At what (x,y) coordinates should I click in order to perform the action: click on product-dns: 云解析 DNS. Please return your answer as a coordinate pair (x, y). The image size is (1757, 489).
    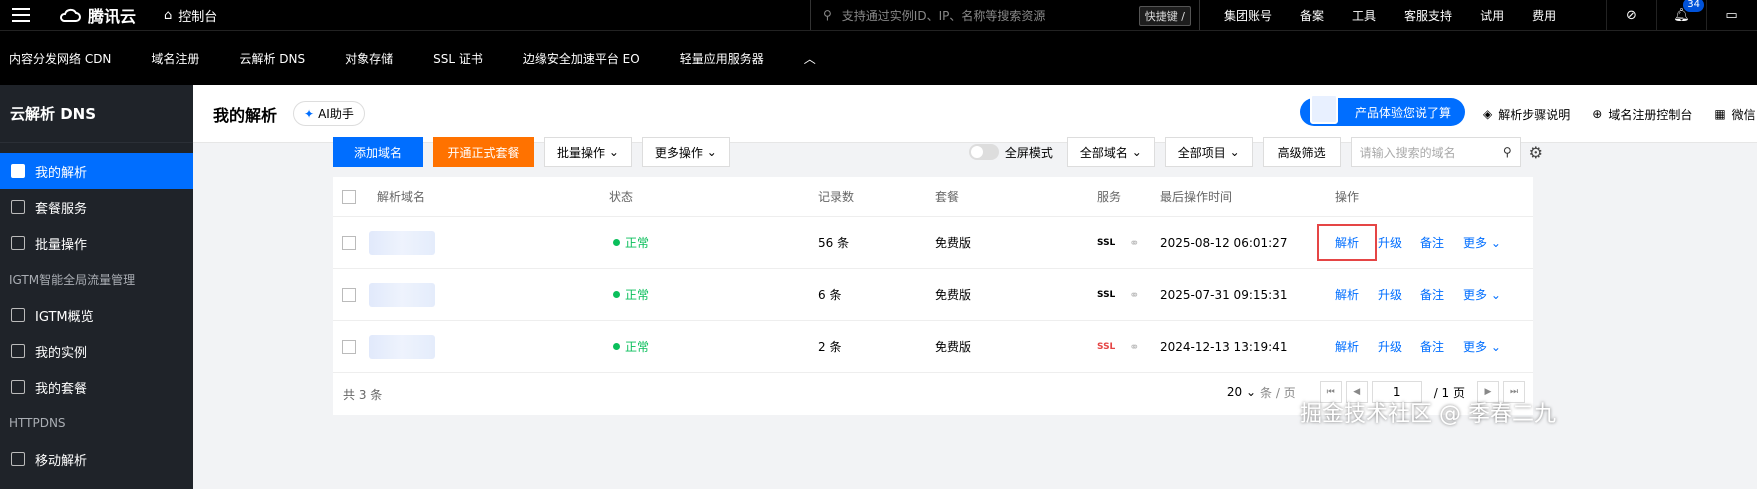
    Looking at the image, I should click on (267, 58).